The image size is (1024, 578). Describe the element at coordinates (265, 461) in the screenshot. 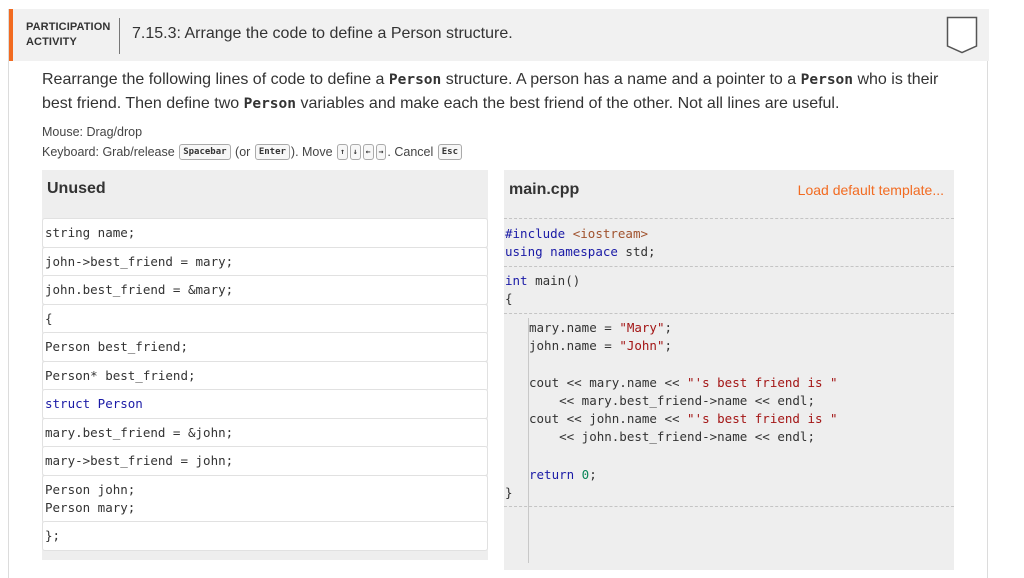

I see `code-block: mary->best_friend = john;` at that location.